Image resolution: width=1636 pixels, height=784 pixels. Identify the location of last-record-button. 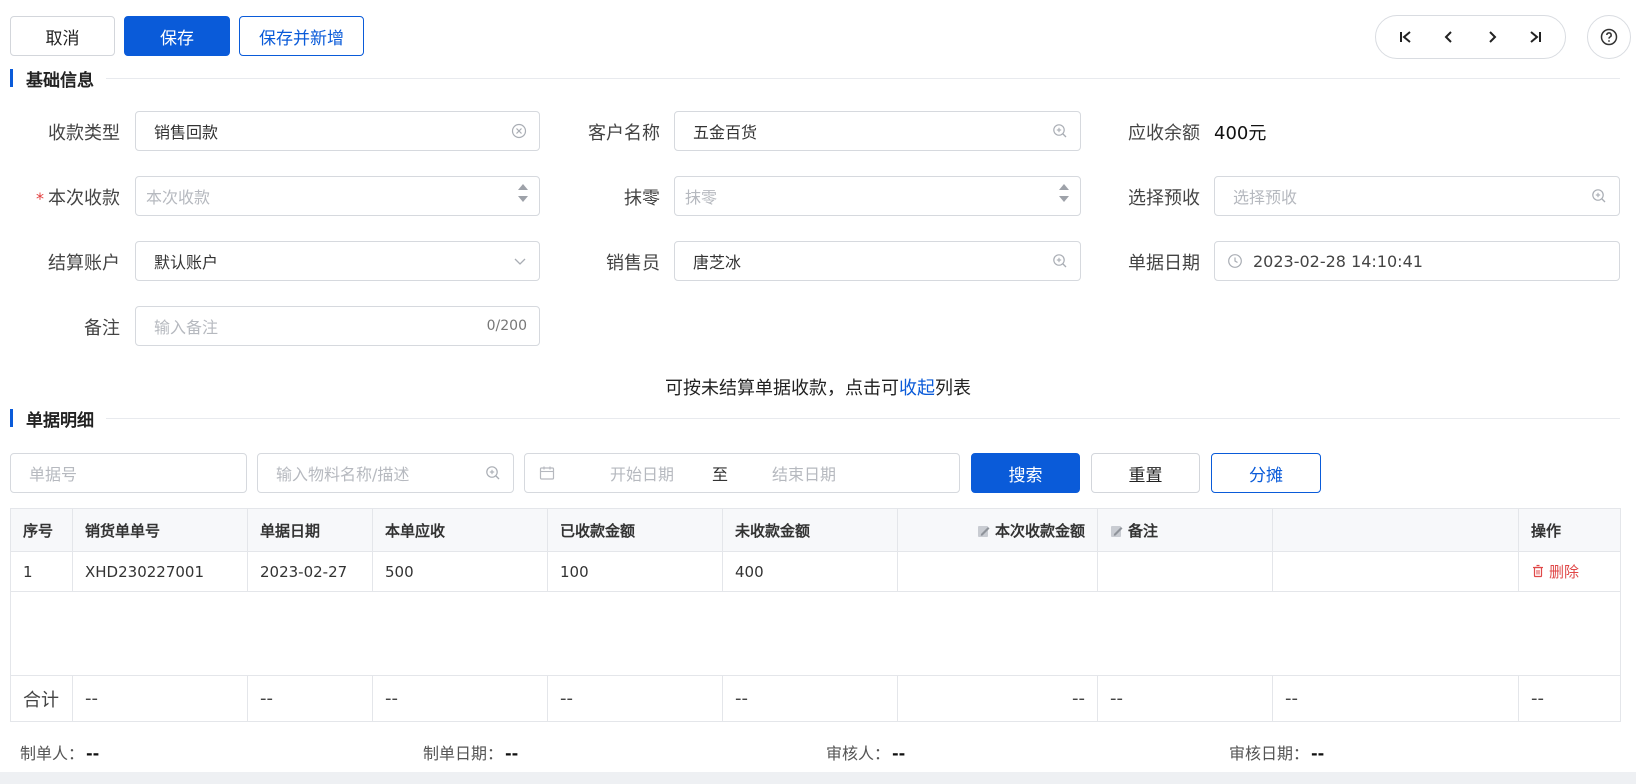
(1535, 37).